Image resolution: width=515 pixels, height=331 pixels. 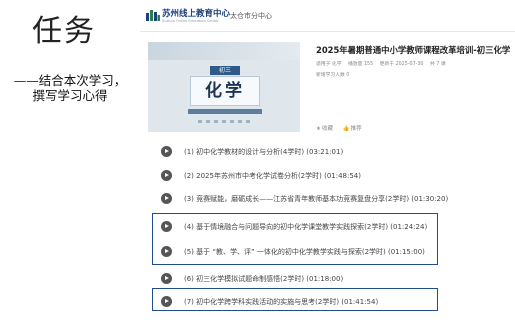 What do you see at coordinates (153, 15) in the screenshot?
I see `site-logo-icon` at bounding box center [153, 15].